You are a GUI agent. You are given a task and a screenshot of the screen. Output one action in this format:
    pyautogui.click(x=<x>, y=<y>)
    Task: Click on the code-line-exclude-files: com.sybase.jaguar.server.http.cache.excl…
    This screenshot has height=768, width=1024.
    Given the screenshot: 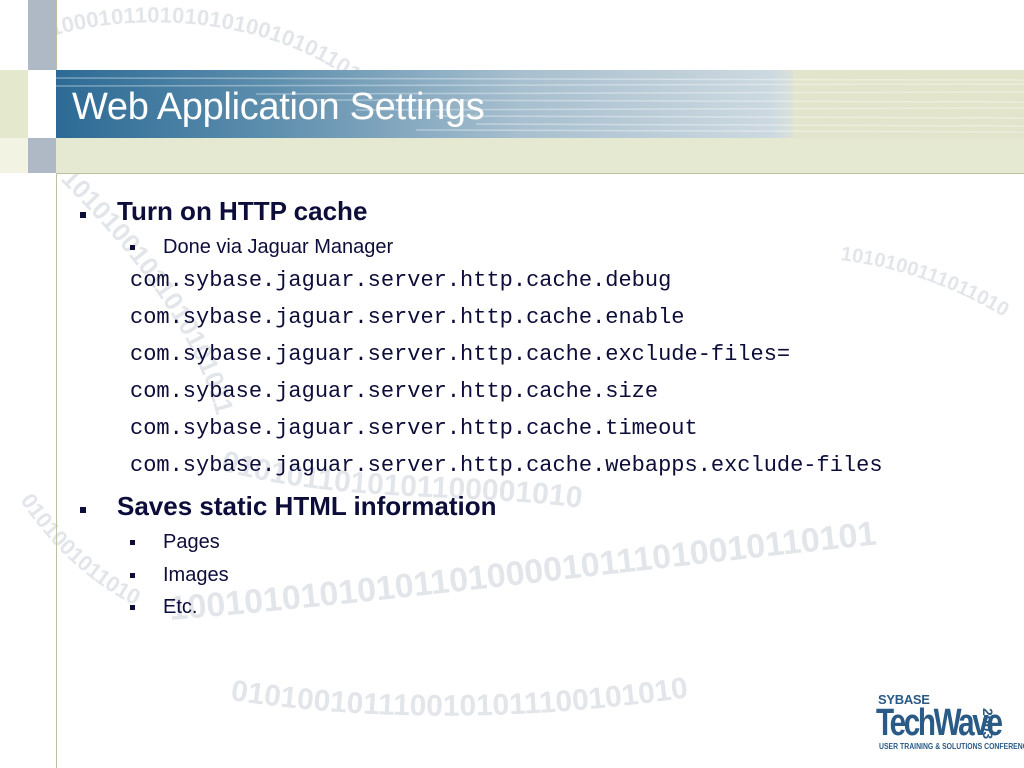 What is the action you would take?
    pyautogui.click(x=460, y=354)
    